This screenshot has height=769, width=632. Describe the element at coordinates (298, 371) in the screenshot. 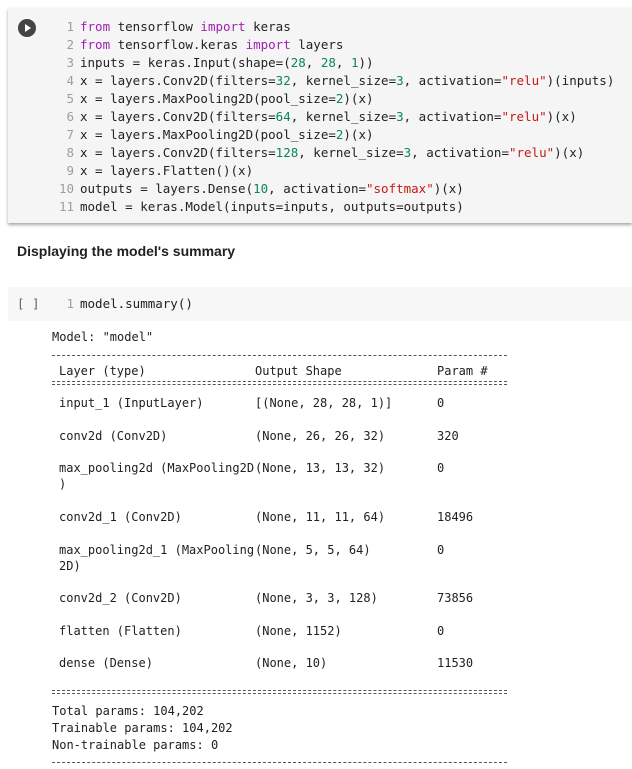

I see `header-output-shape: Output Shape` at that location.